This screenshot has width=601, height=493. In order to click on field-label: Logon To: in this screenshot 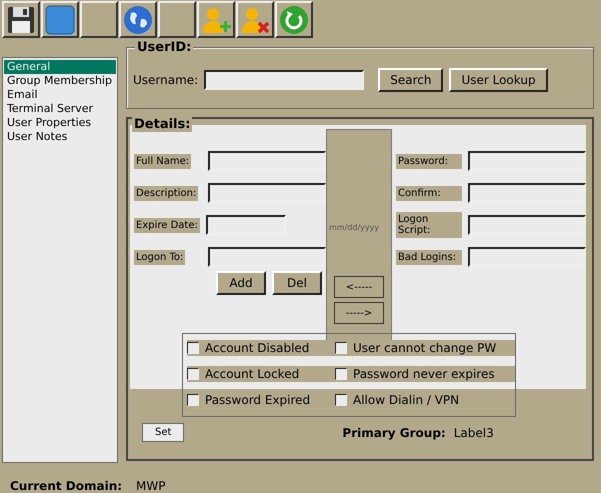, I will do `click(160, 257)`.